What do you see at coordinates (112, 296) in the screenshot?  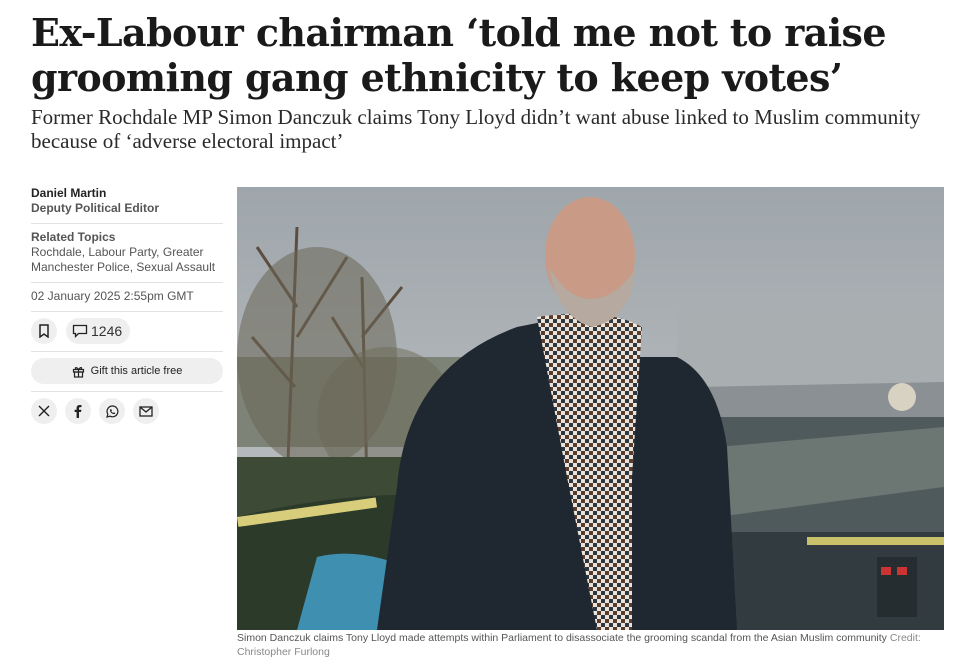 I see `publish-date: 02 January 2025 2:55pm GMT` at bounding box center [112, 296].